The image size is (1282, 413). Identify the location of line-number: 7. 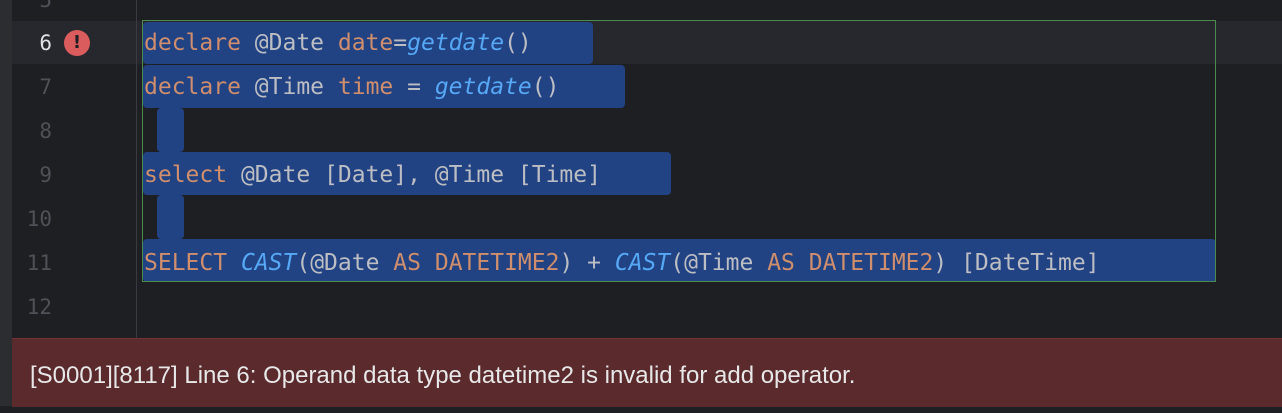
(45, 87).